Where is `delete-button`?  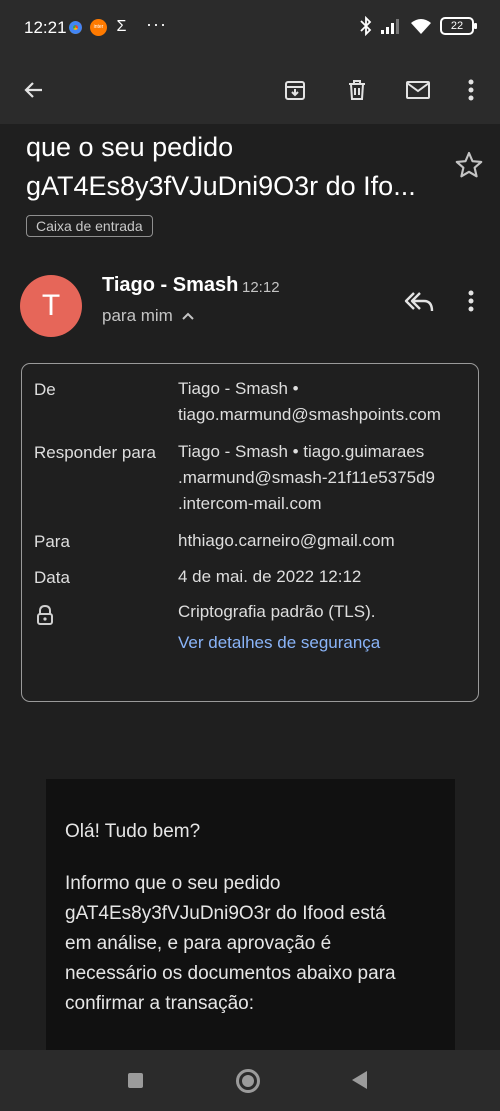
delete-button is located at coordinates (357, 90).